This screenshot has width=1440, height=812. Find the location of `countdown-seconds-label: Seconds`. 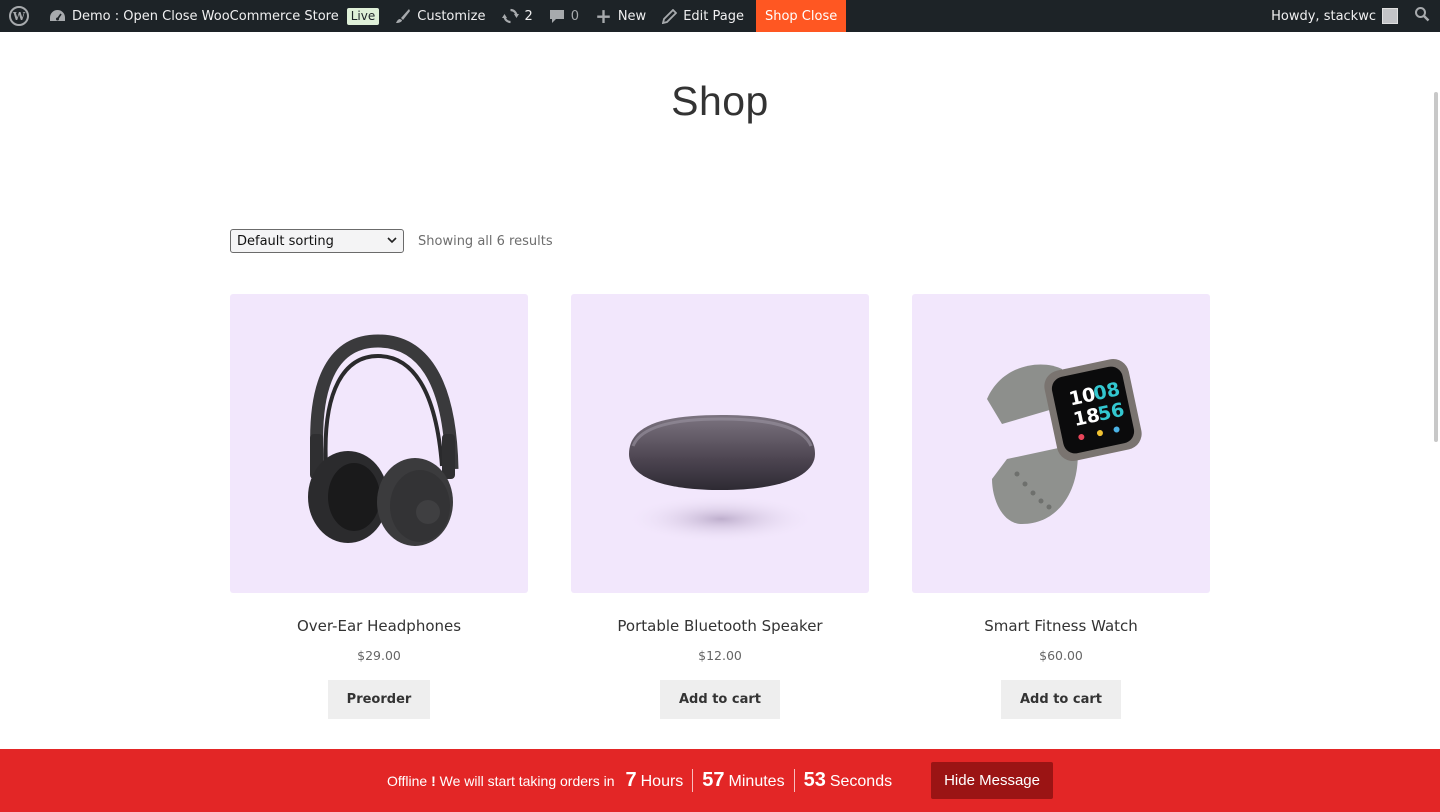

countdown-seconds-label: Seconds is located at coordinates (861, 781).